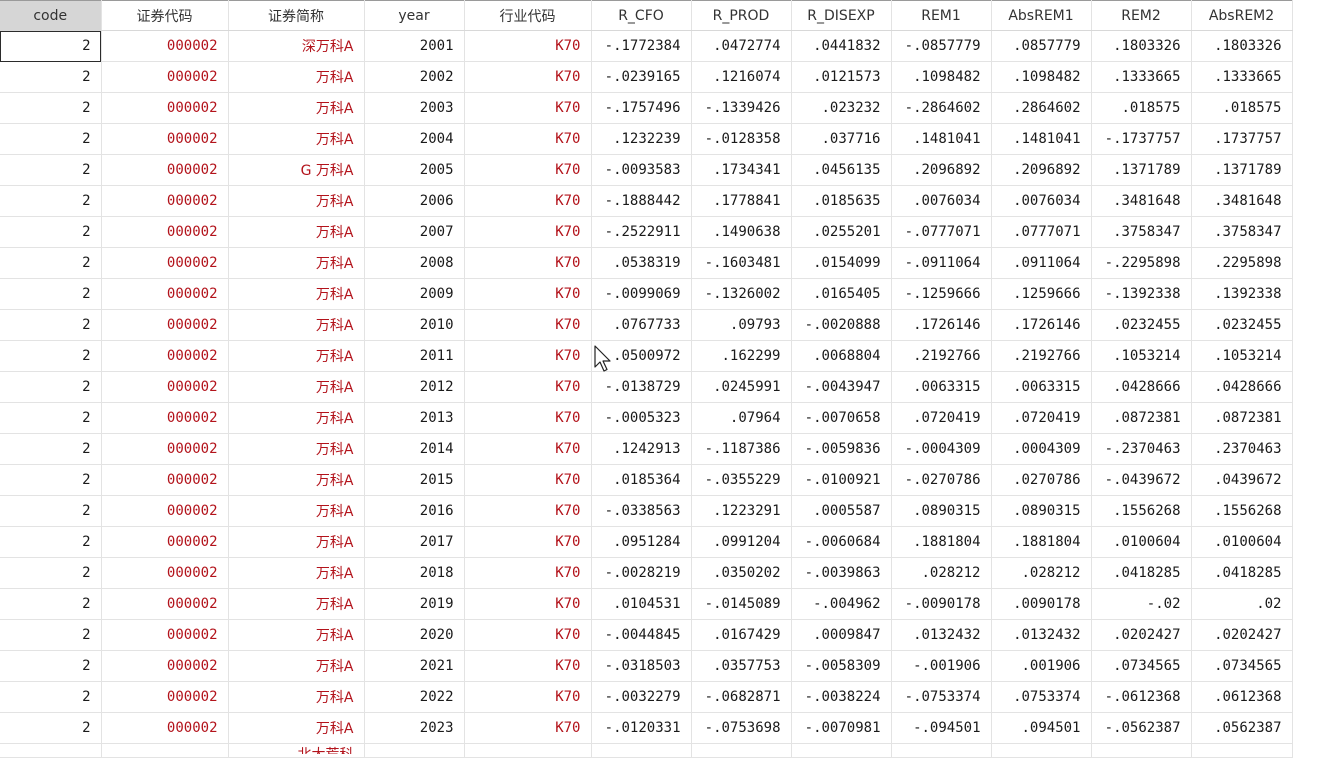  I want to click on column-header-stock-code: 证券代码, so click(165, 15).